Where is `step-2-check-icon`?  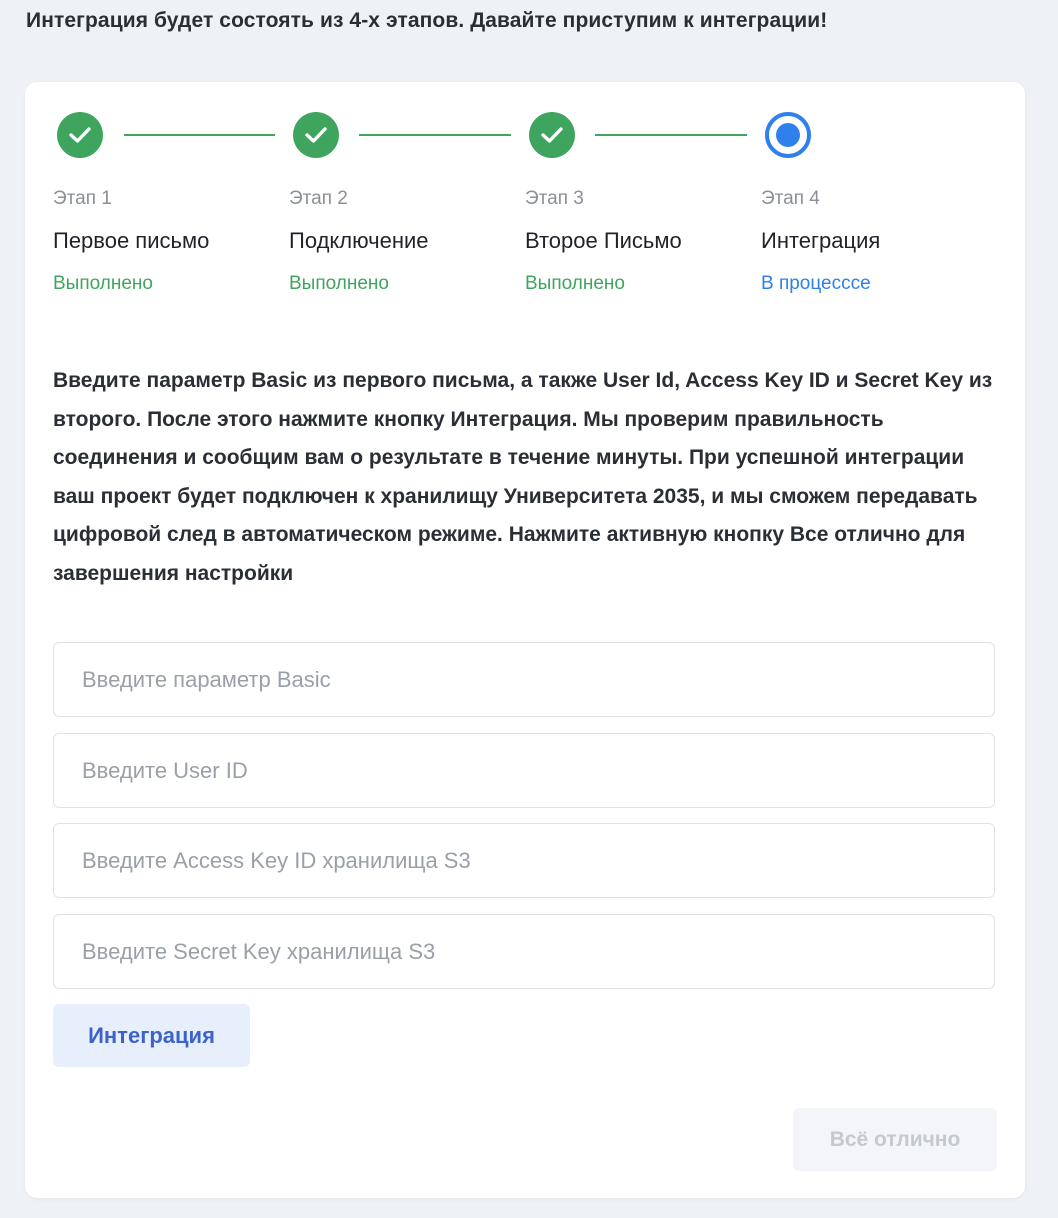 step-2-check-icon is located at coordinates (316, 135).